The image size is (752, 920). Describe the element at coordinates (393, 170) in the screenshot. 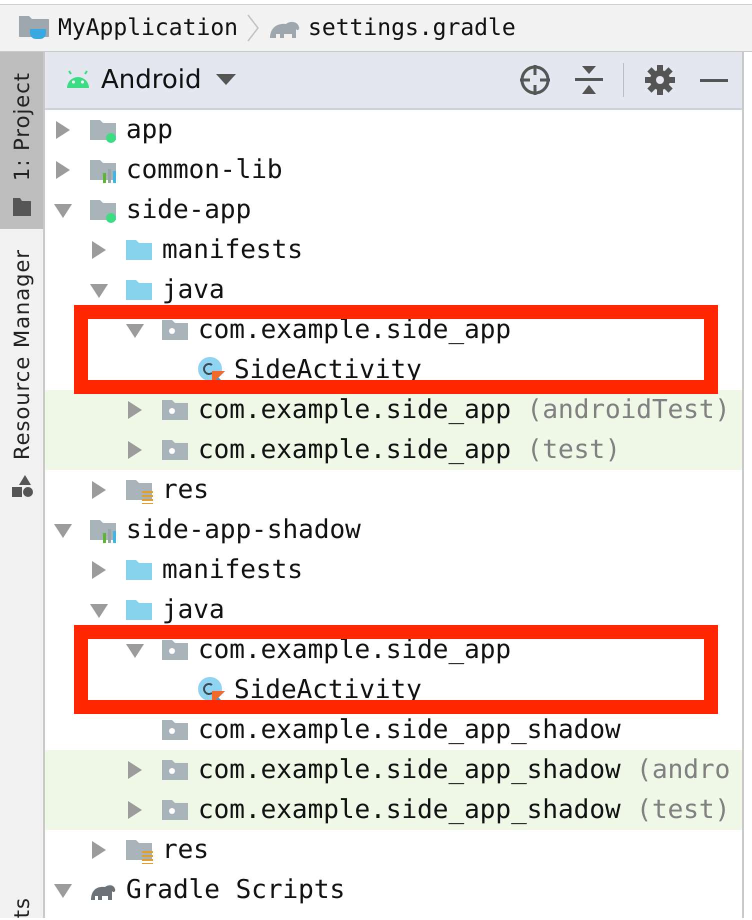

I see `tree-item: common-lib` at that location.